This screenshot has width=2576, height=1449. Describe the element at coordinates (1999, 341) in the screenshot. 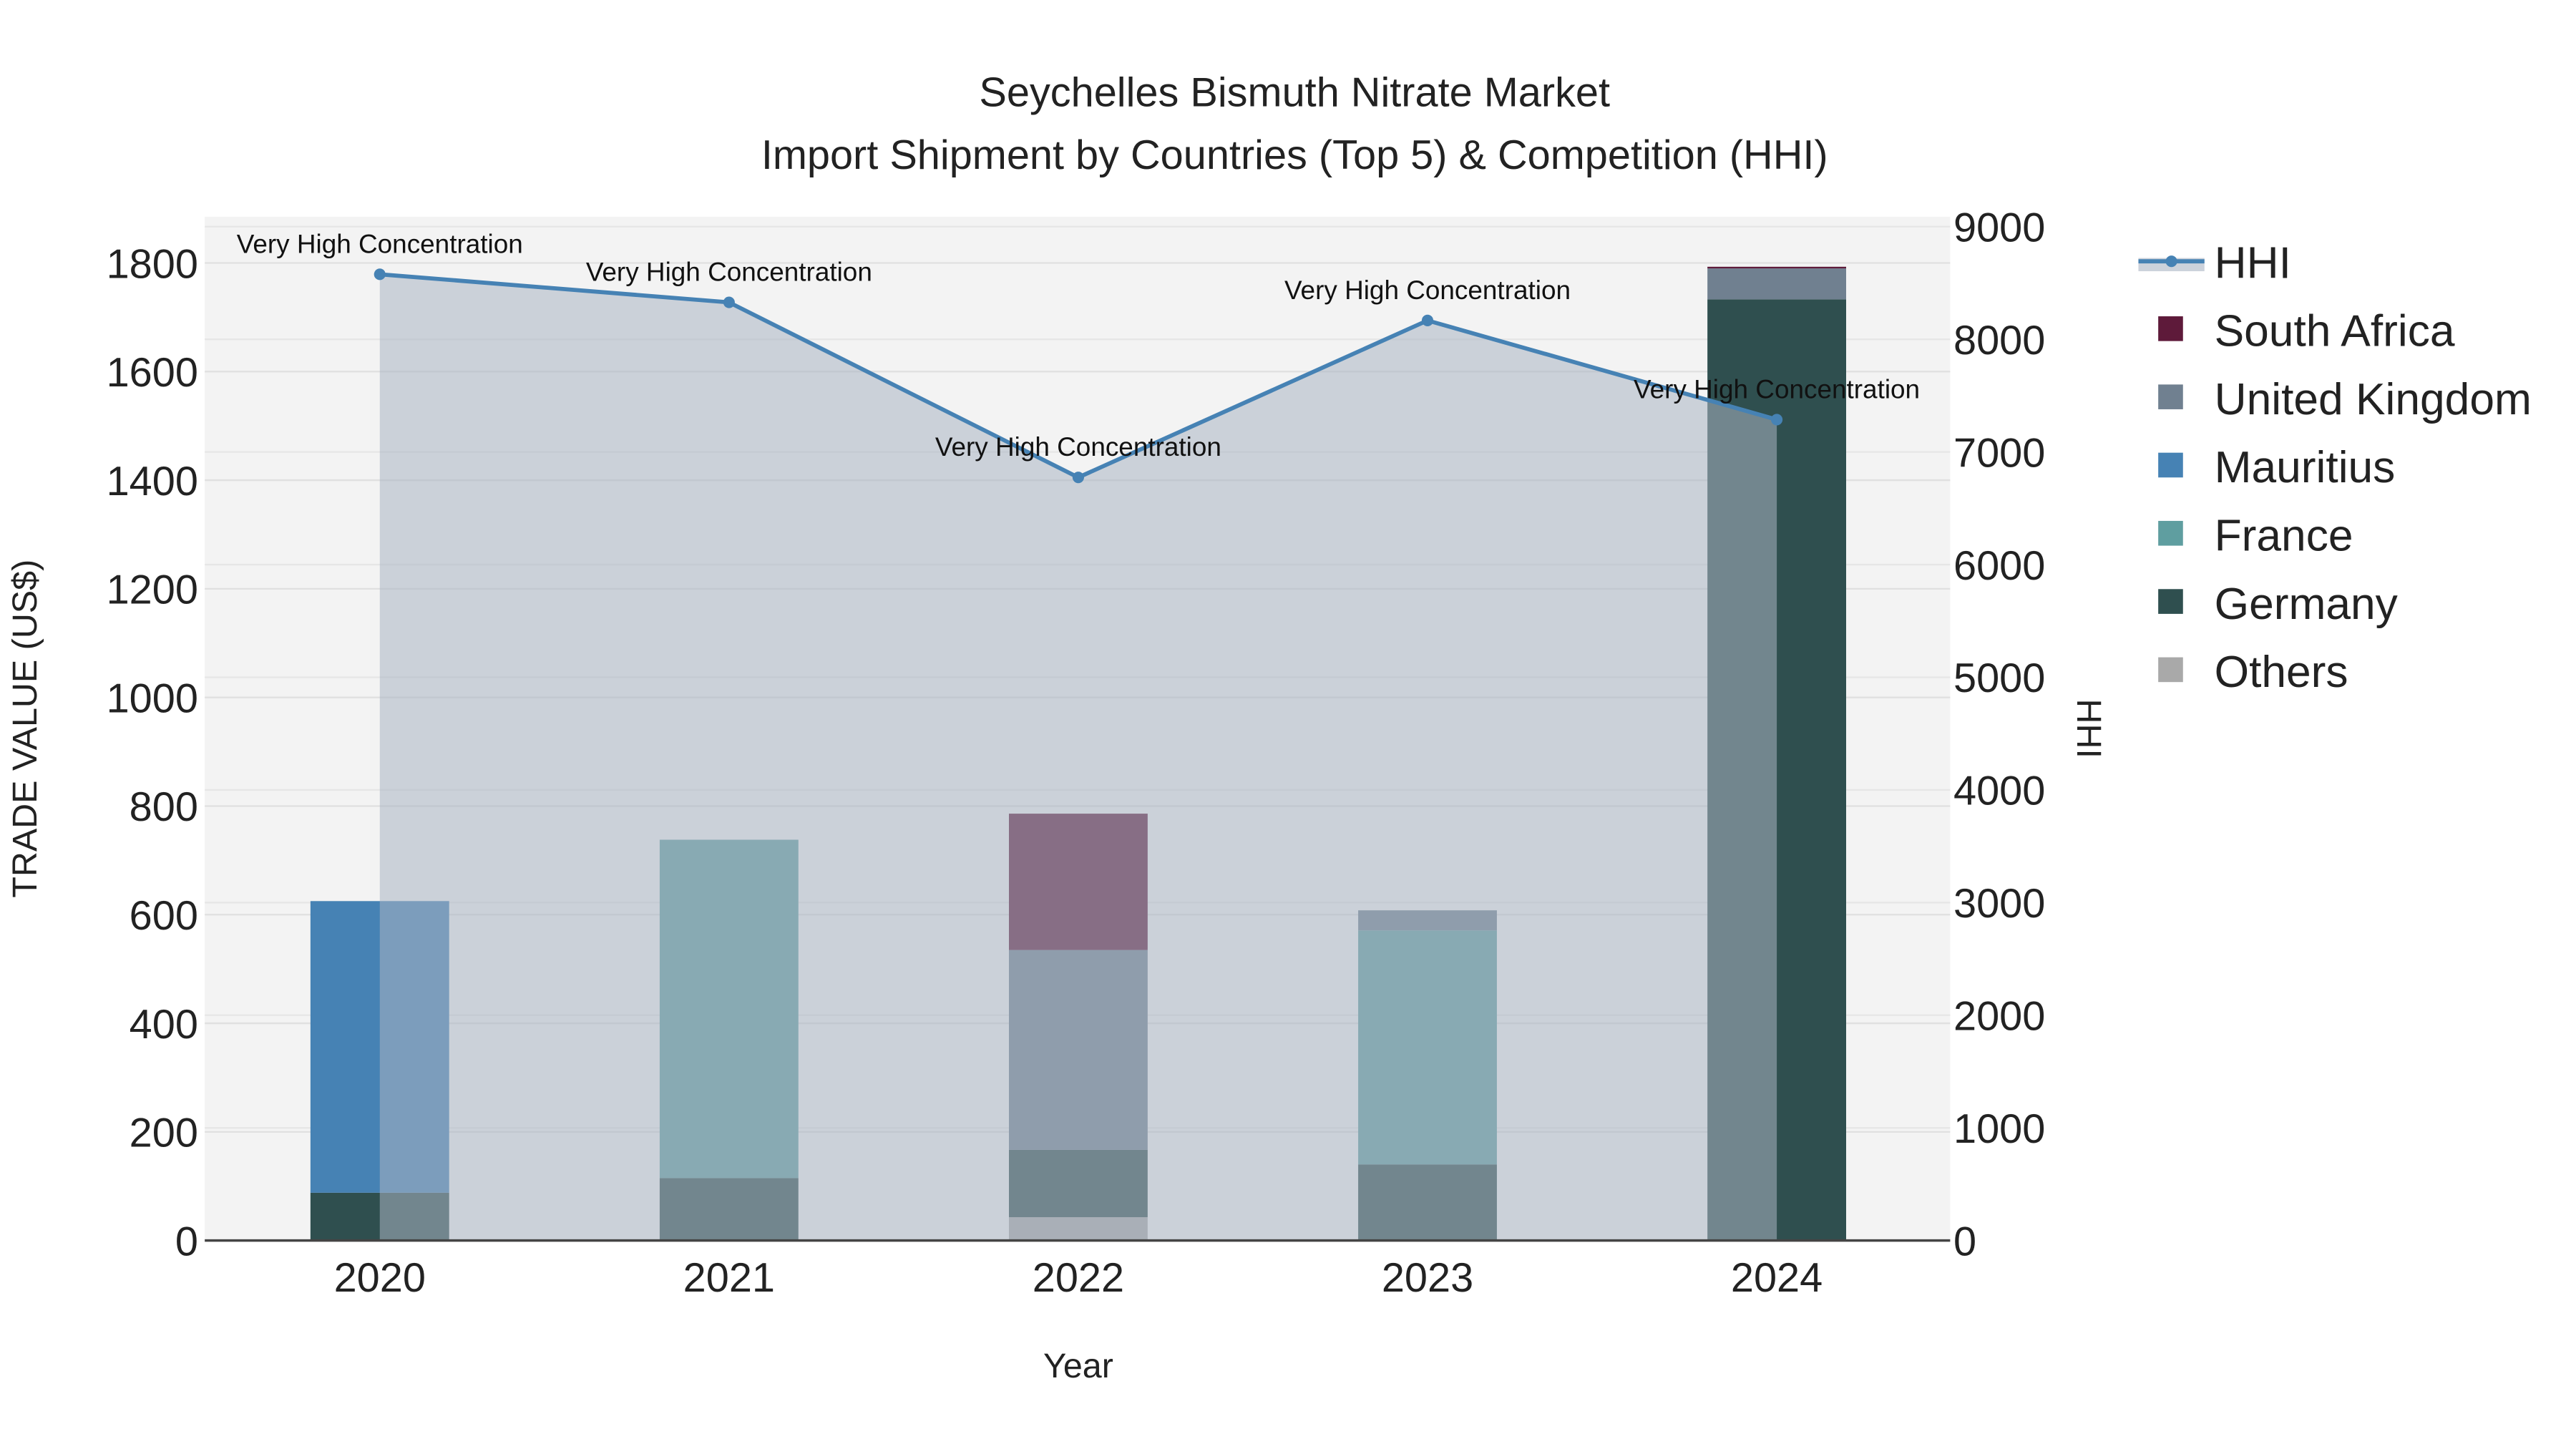

I see `y2-tick-label: 8000` at that location.